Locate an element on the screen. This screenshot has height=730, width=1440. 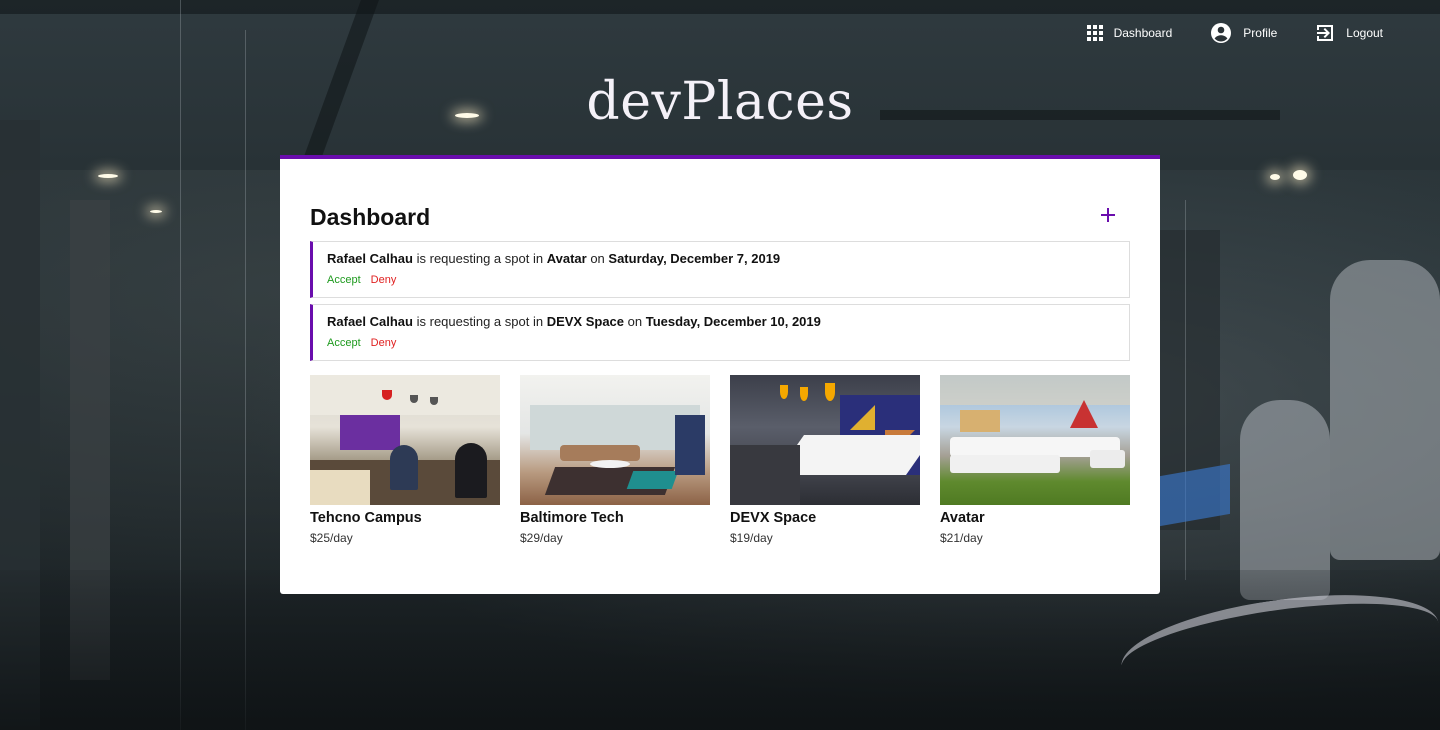
nav-profile: Profile is located at coordinates (1243, 33).